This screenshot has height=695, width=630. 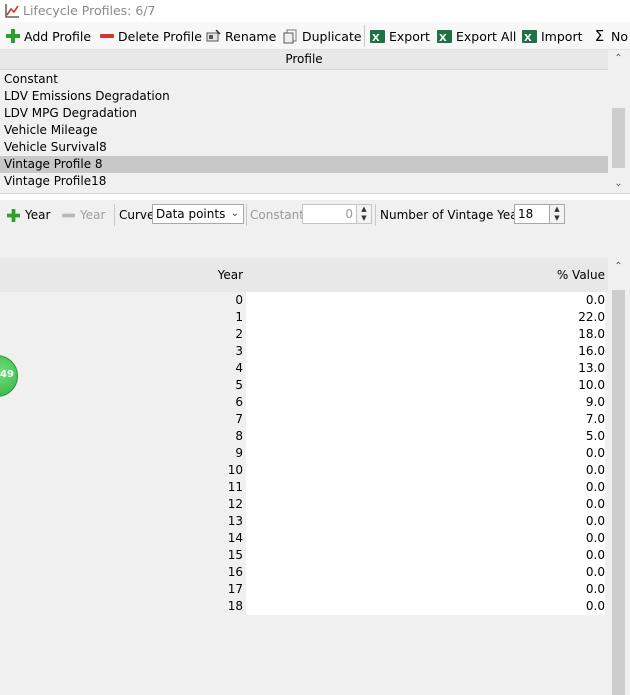 I want to click on add-profile-button: Add Profile, so click(x=48, y=36).